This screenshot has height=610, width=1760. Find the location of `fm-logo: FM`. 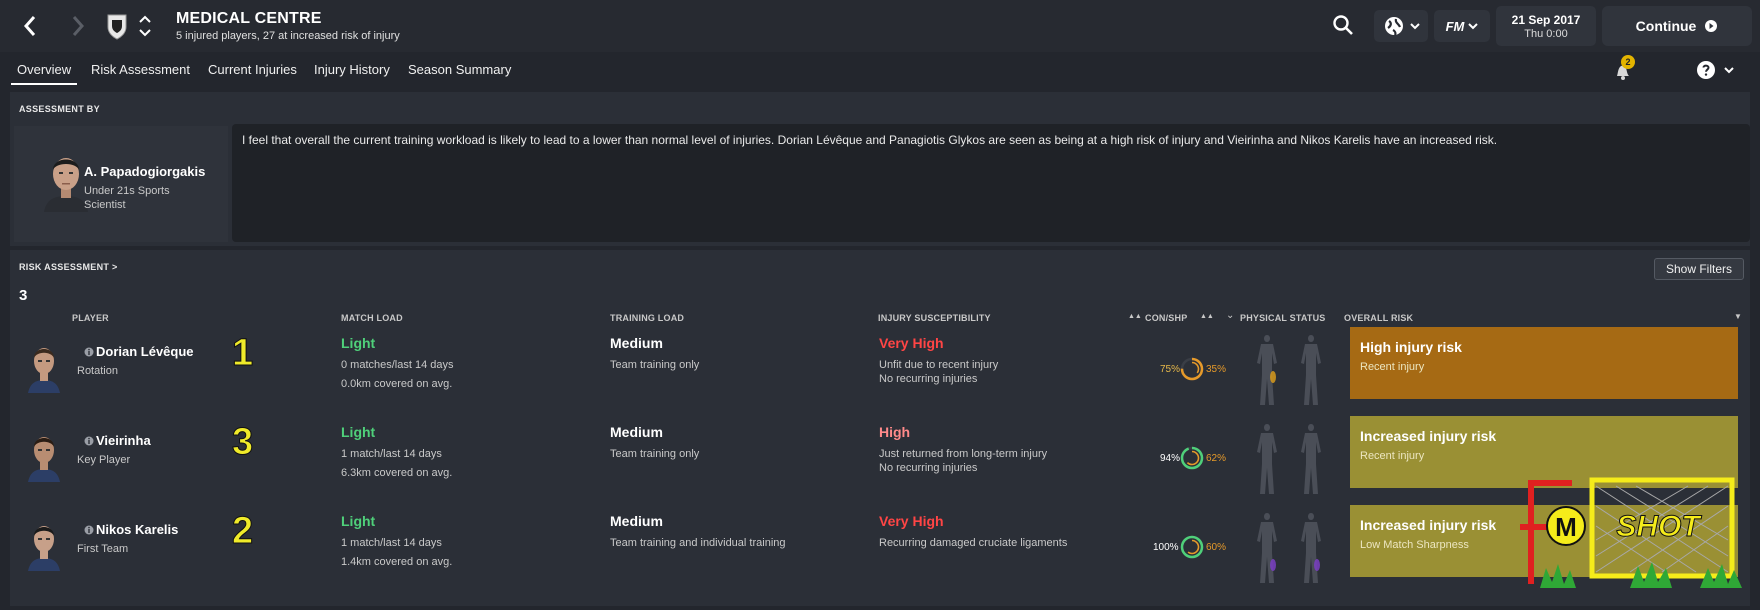

fm-logo: FM is located at coordinates (1455, 26).